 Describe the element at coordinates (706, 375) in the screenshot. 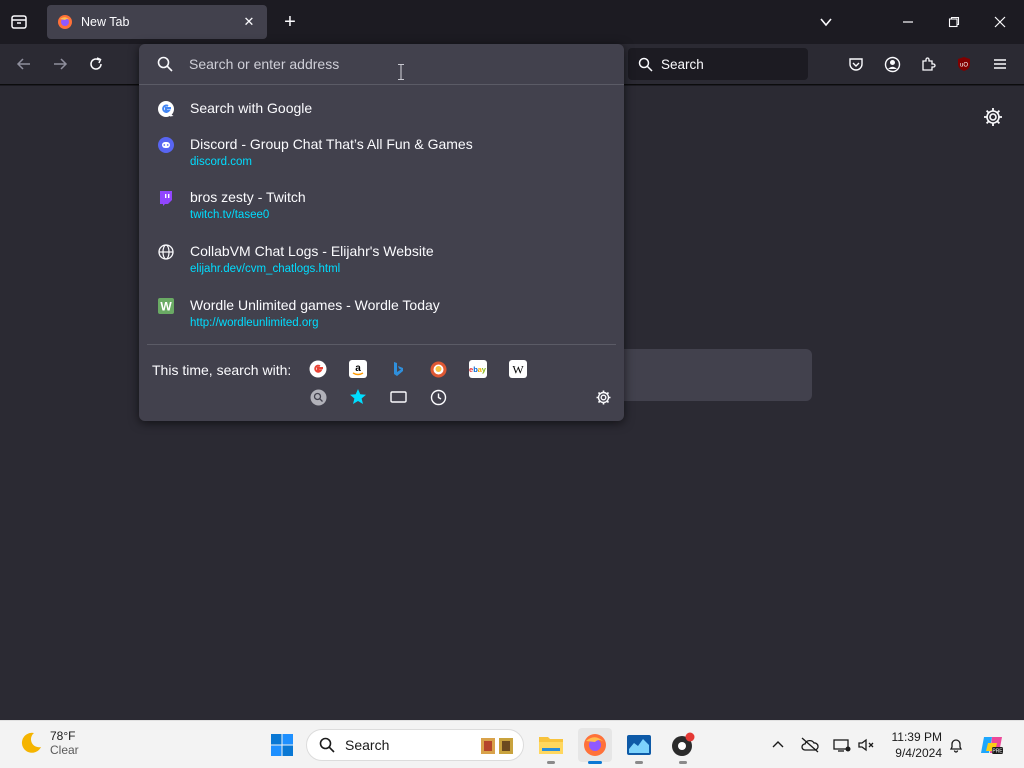

I see `new-tab-search-bar` at that location.